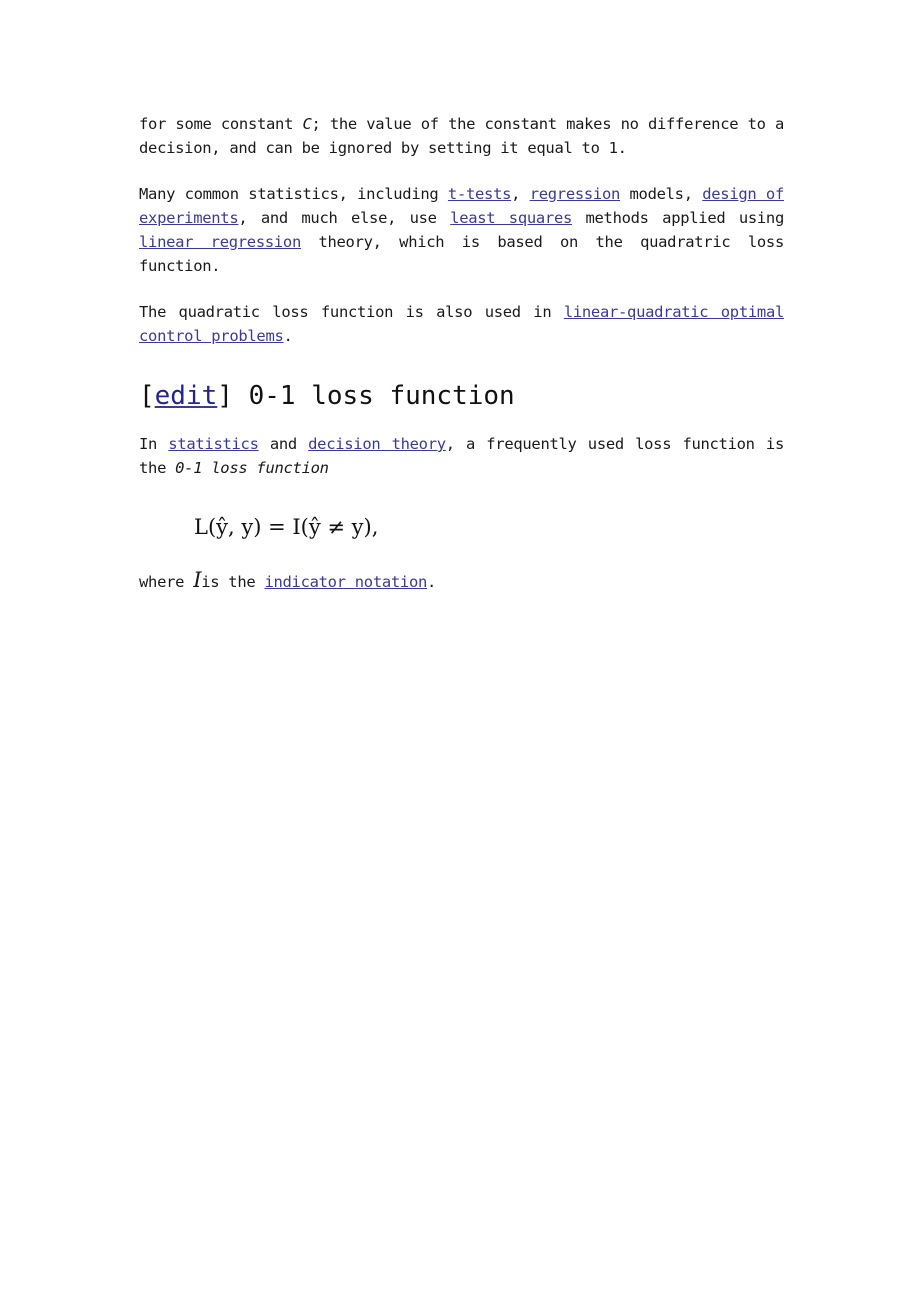  Describe the element at coordinates (220, 242) in the screenshot. I see `link-linear-regression: linear regression` at that location.